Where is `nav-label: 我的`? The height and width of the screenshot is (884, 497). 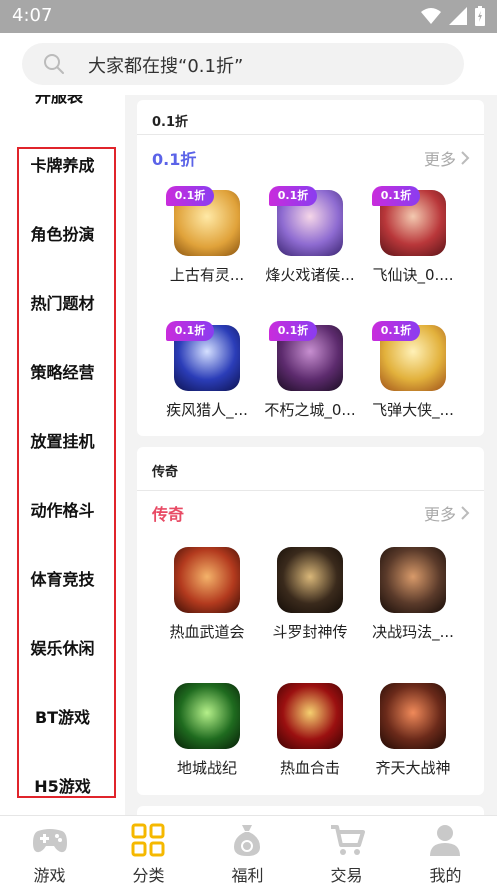 nav-label: 我的 is located at coordinates (445, 875).